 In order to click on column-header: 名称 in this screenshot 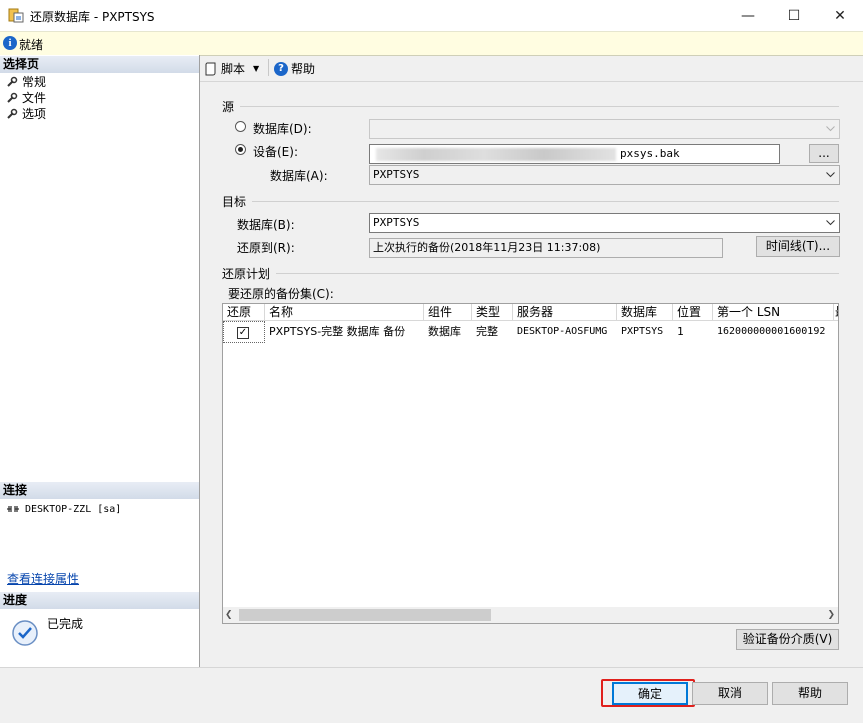, I will do `click(344, 312)`.